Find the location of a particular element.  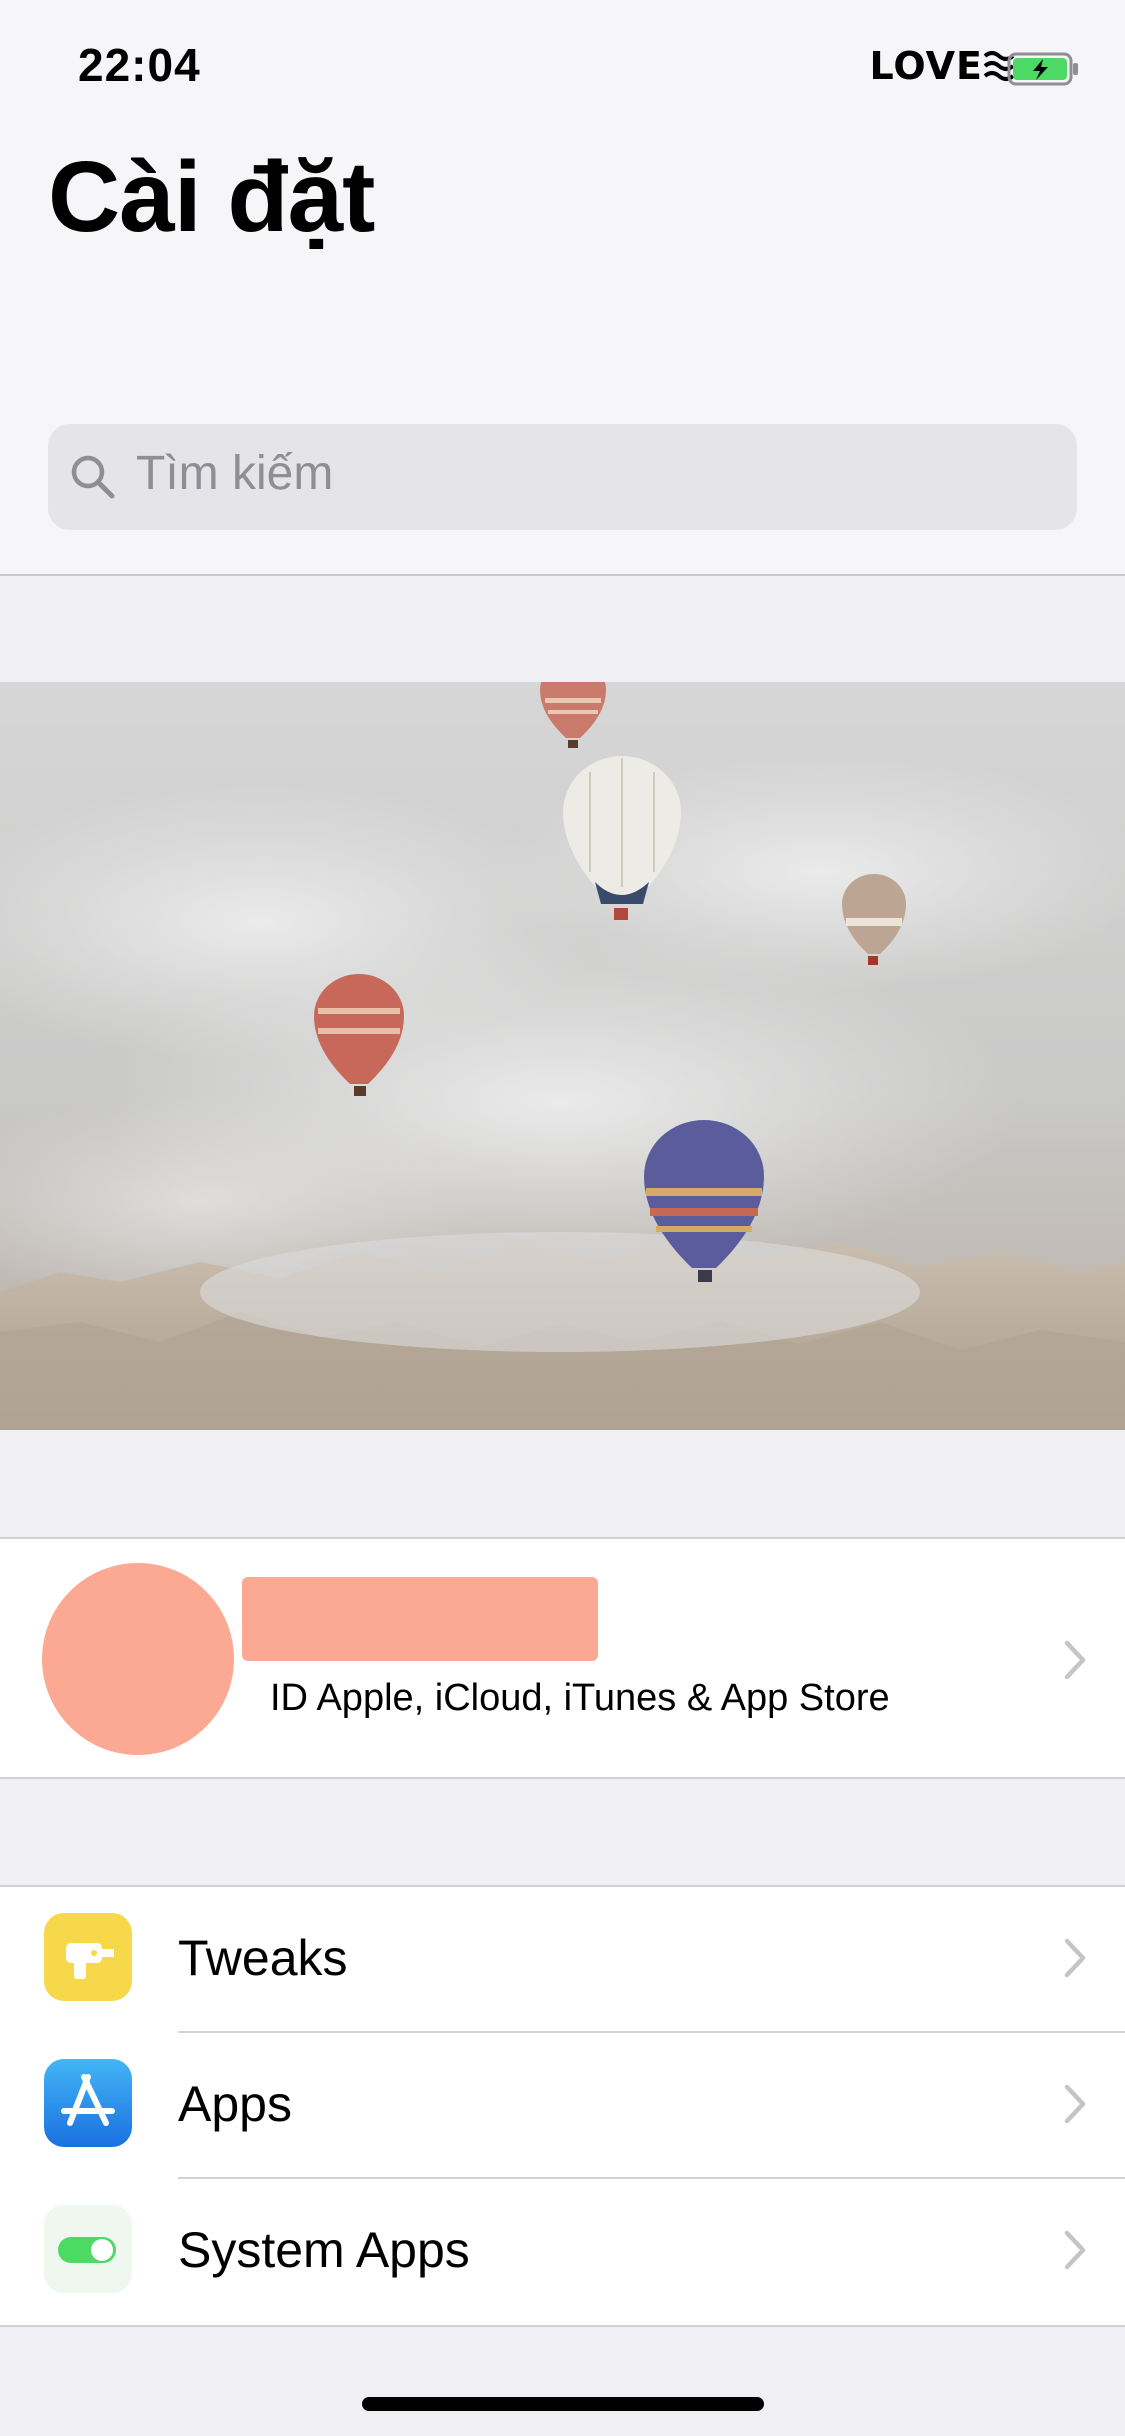

apple-id-profile-cell: ID Apple, iCloud, iTunes & App Store is located at coordinates (562, 1658).